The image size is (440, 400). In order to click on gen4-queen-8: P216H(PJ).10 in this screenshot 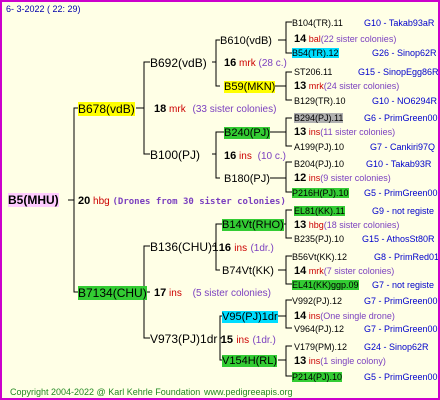, I will do `click(320, 193)`.